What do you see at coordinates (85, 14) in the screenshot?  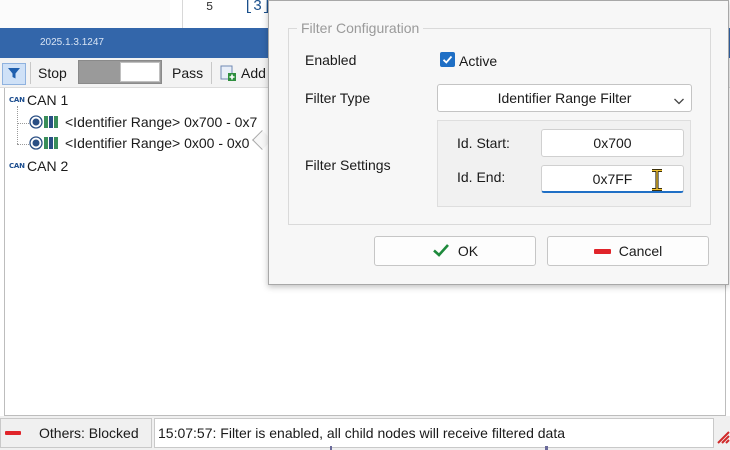 I see `editor-gutter` at bounding box center [85, 14].